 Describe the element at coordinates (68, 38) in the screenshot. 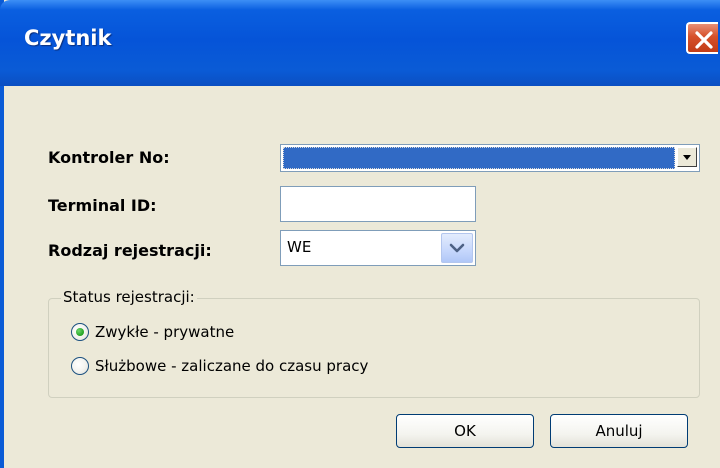

I see `window-title: Czytnik` at that location.